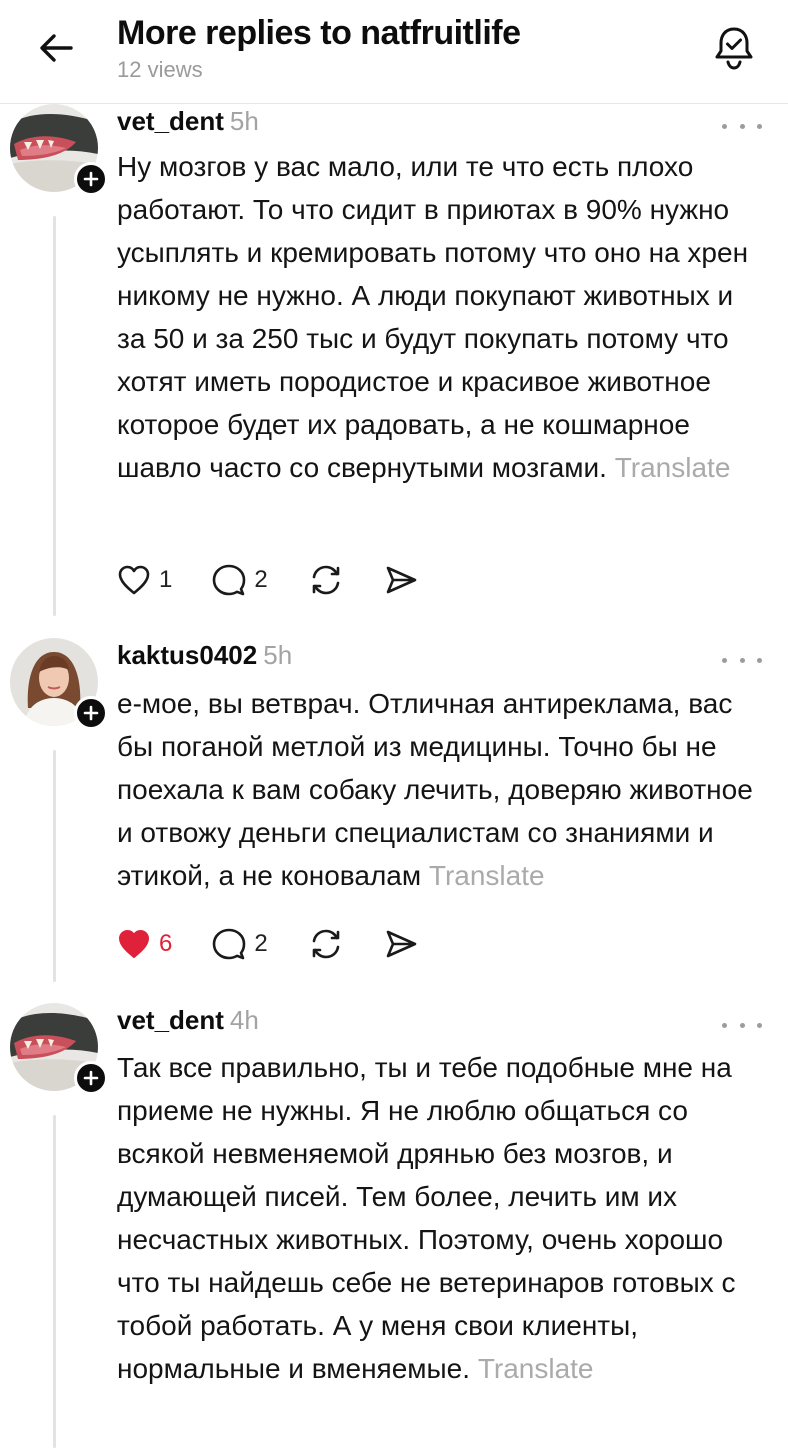  I want to click on like-button: 1, so click(144, 580).